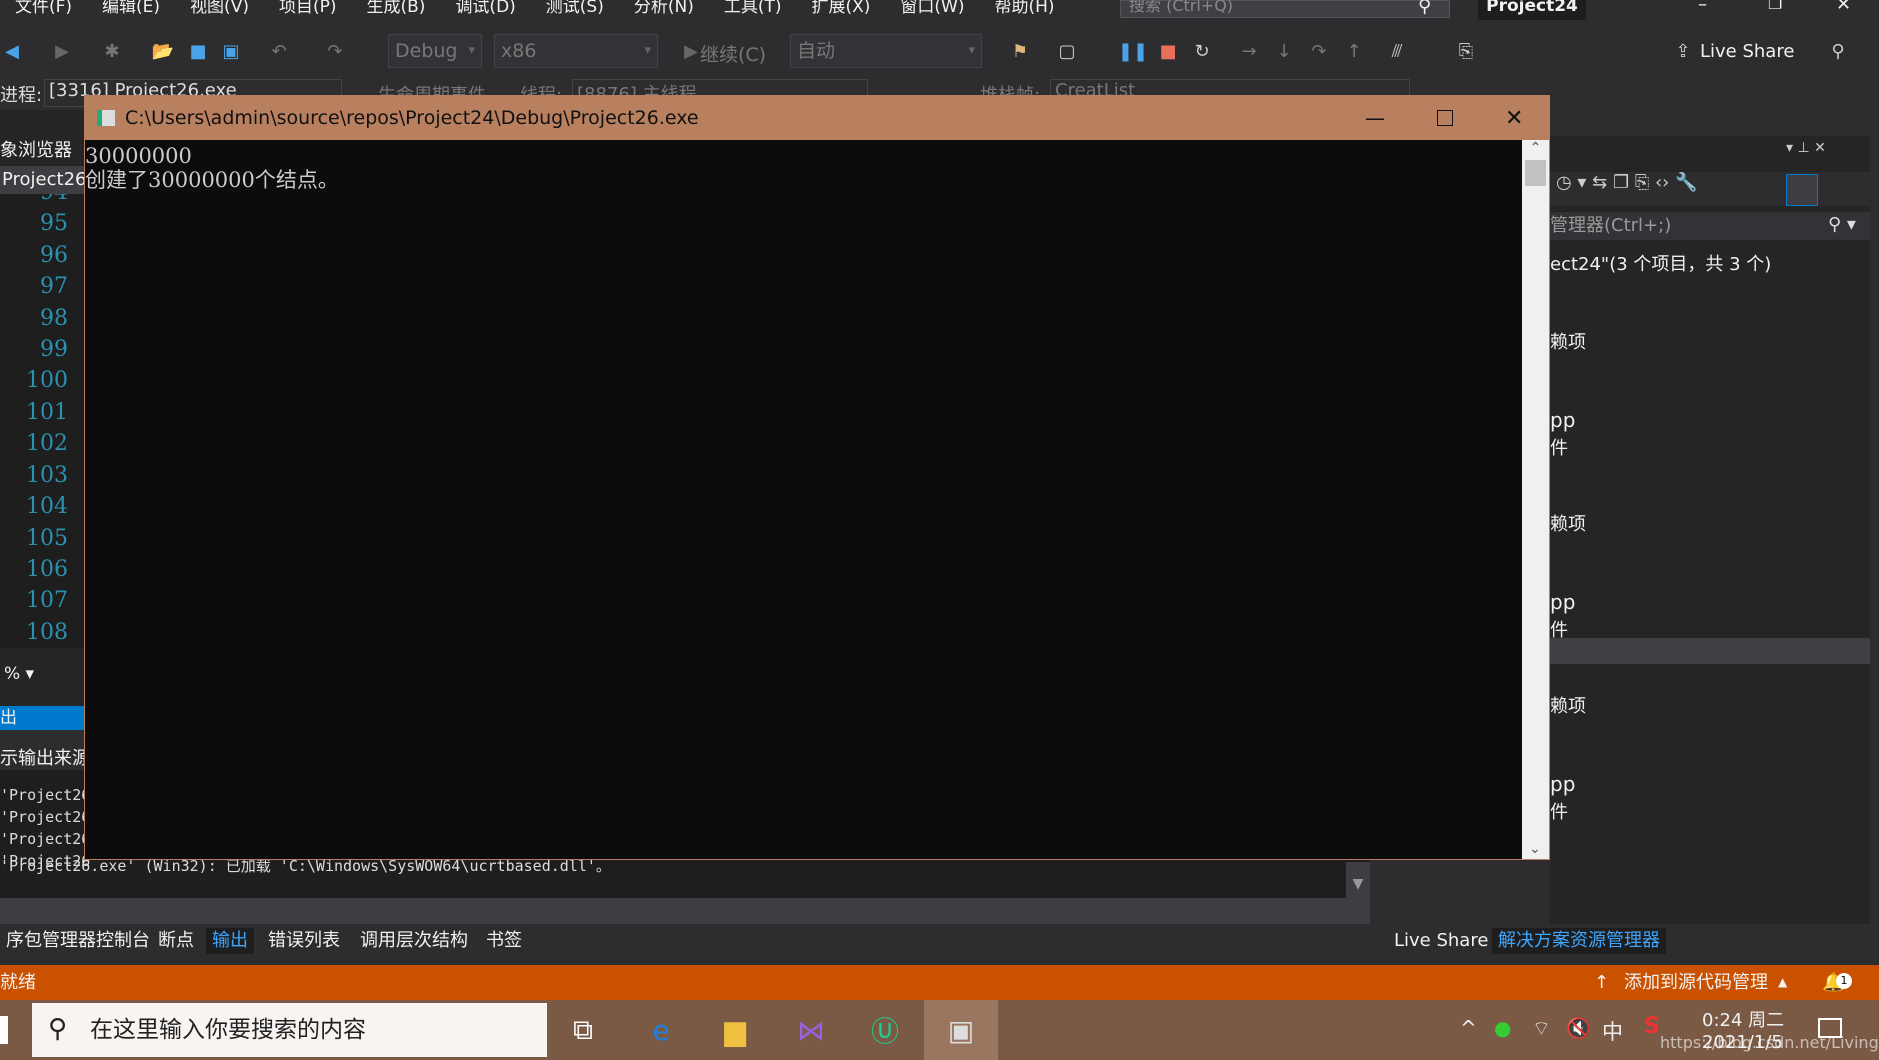 Image resolution: width=1879 pixels, height=1060 pixels. I want to click on tab-call-hierarchy: 调用层次结构, so click(414, 941).